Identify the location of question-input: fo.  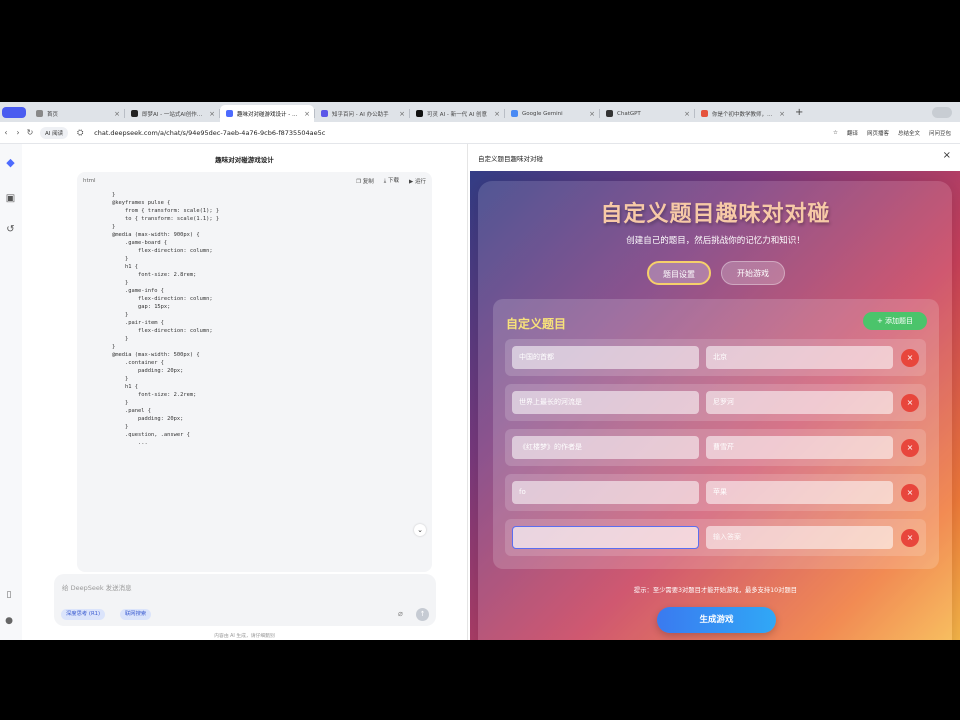
(605, 492).